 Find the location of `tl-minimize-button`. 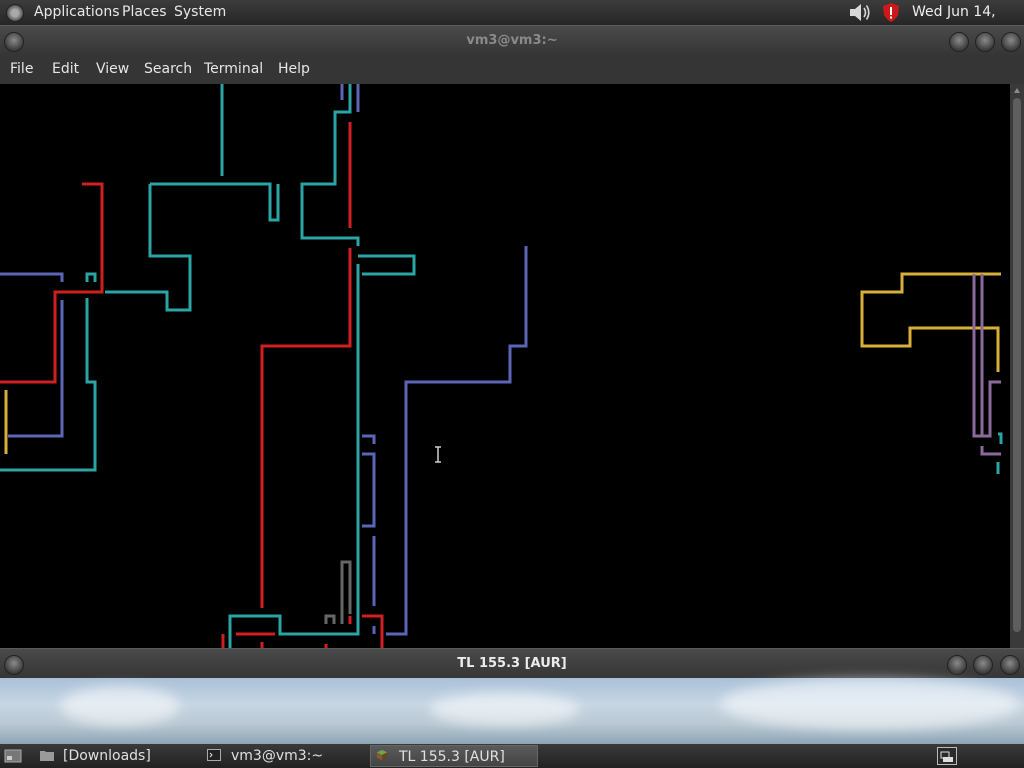

tl-minimize-button is located at coordinates (957, 665).